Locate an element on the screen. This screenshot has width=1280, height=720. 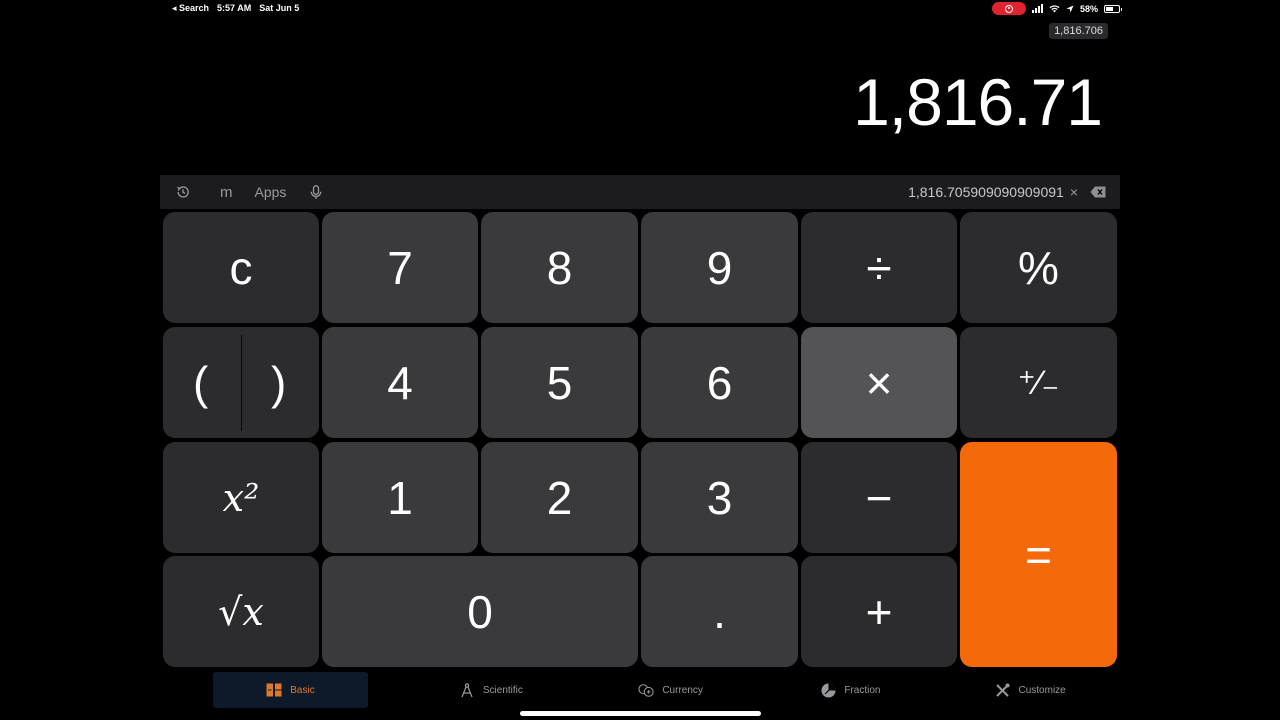
history-icon is located at coordinates (183, 192).